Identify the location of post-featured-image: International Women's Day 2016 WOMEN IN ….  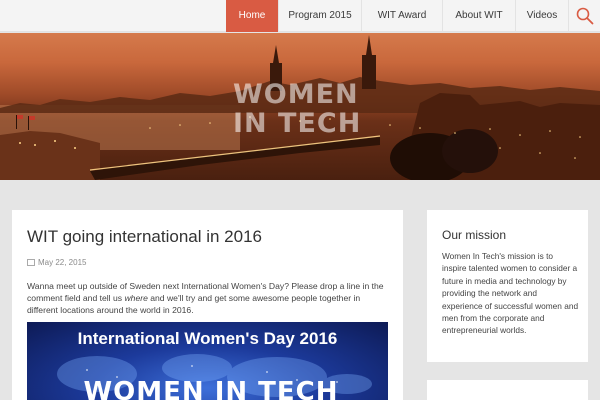
(207, 361).